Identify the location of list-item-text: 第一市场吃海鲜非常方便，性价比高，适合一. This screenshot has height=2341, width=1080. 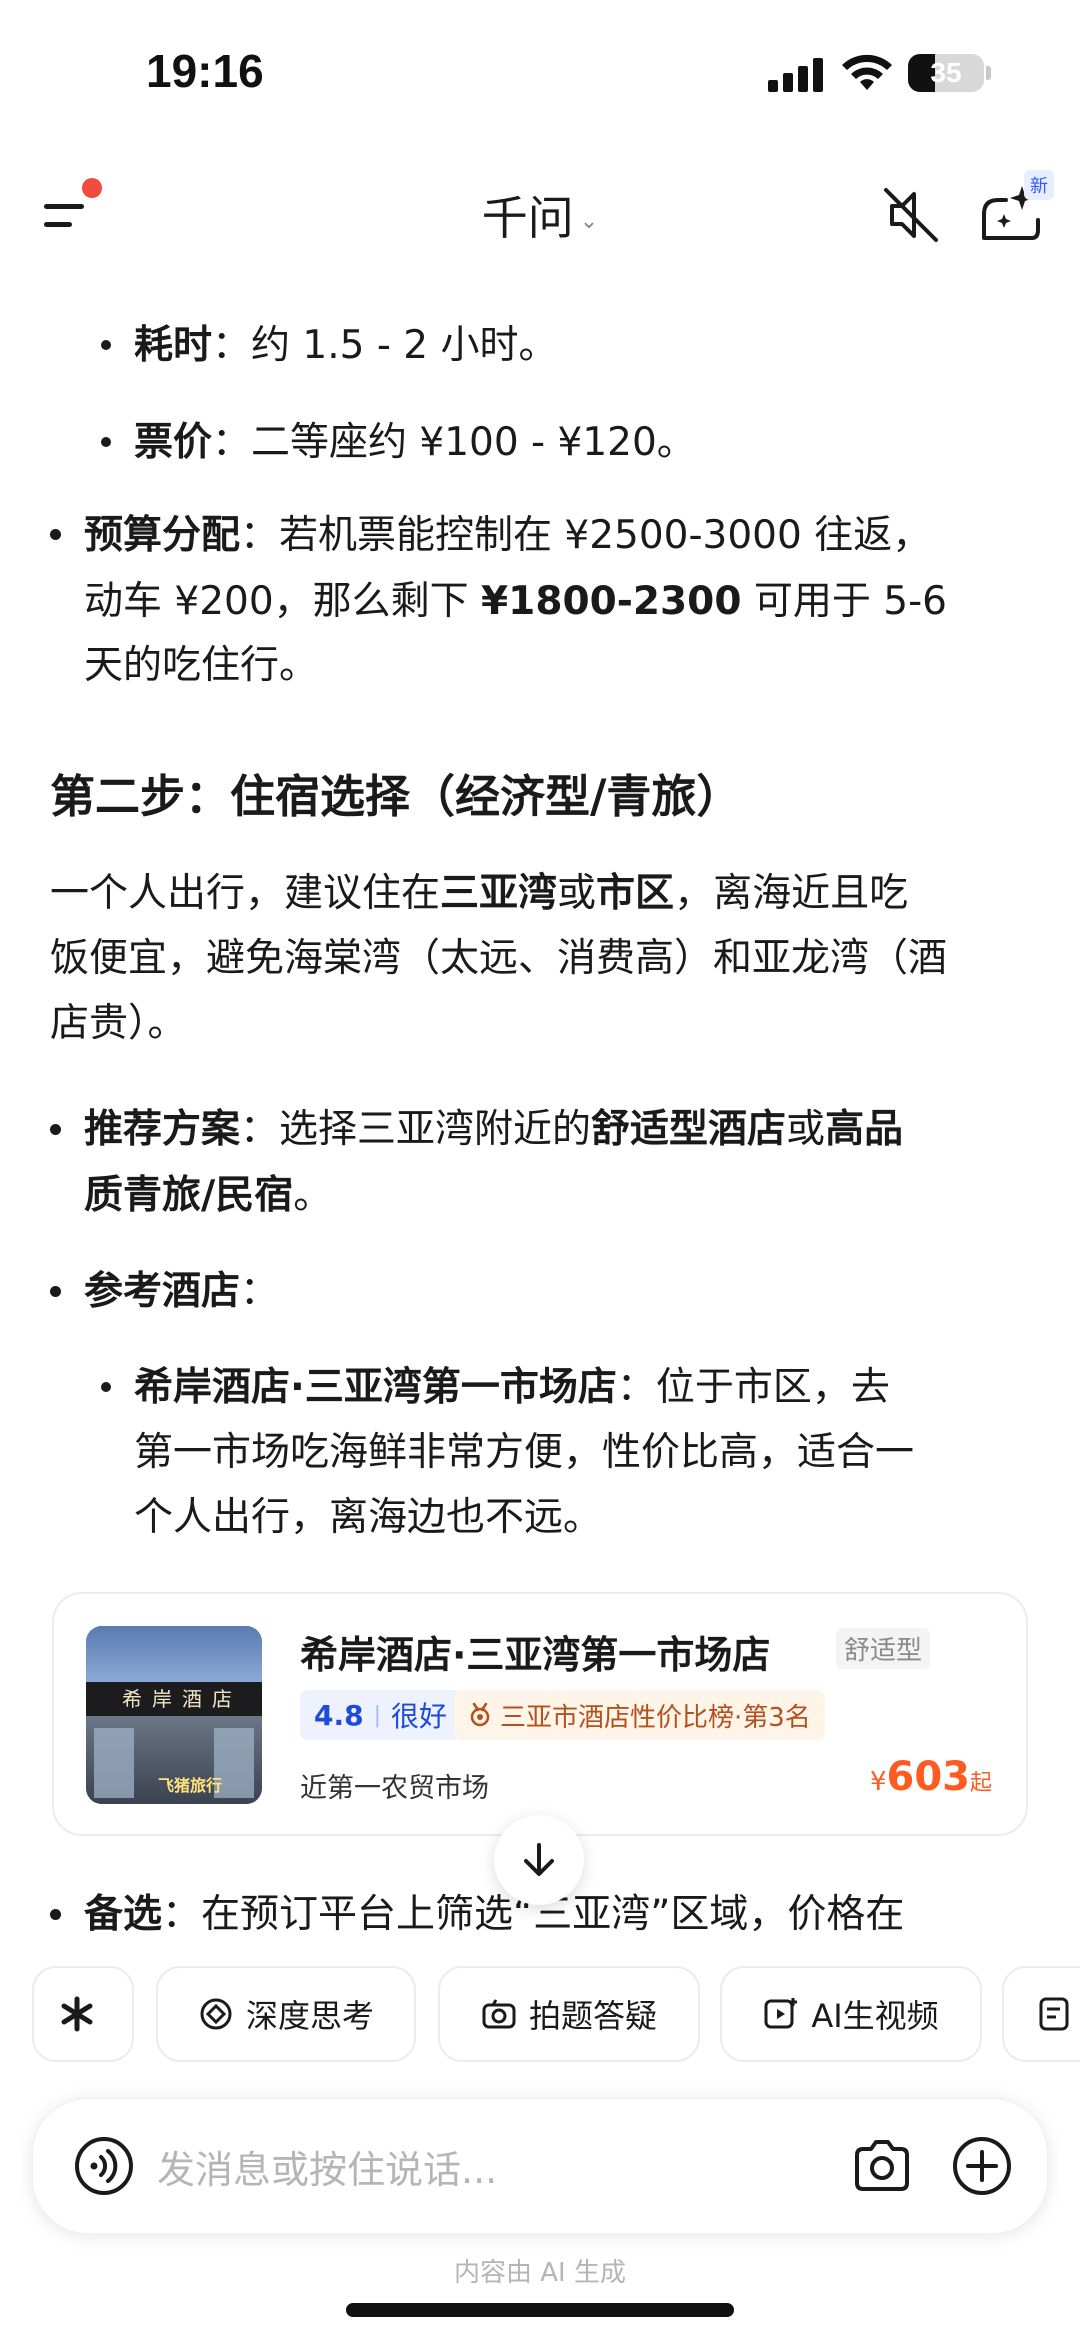
(524, 1452).